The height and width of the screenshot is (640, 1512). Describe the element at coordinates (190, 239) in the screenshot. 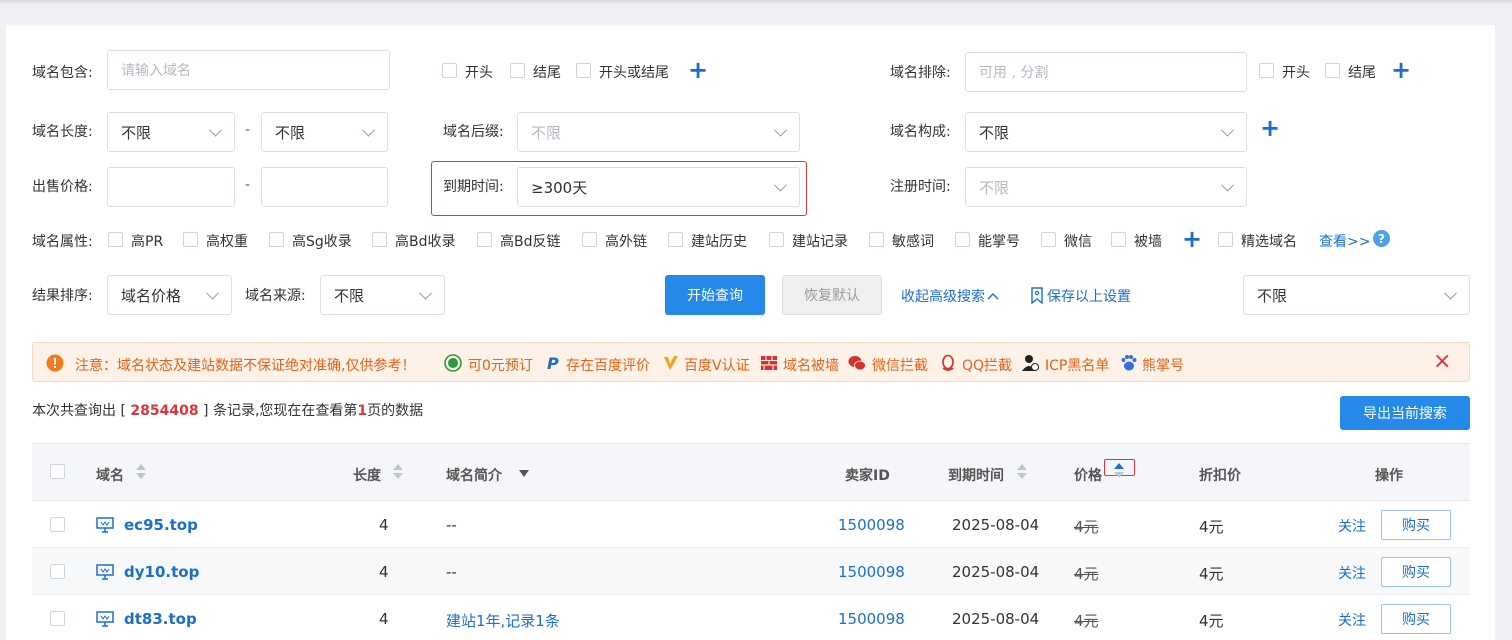

I see `attr-checkbox-high-weight` at that location.